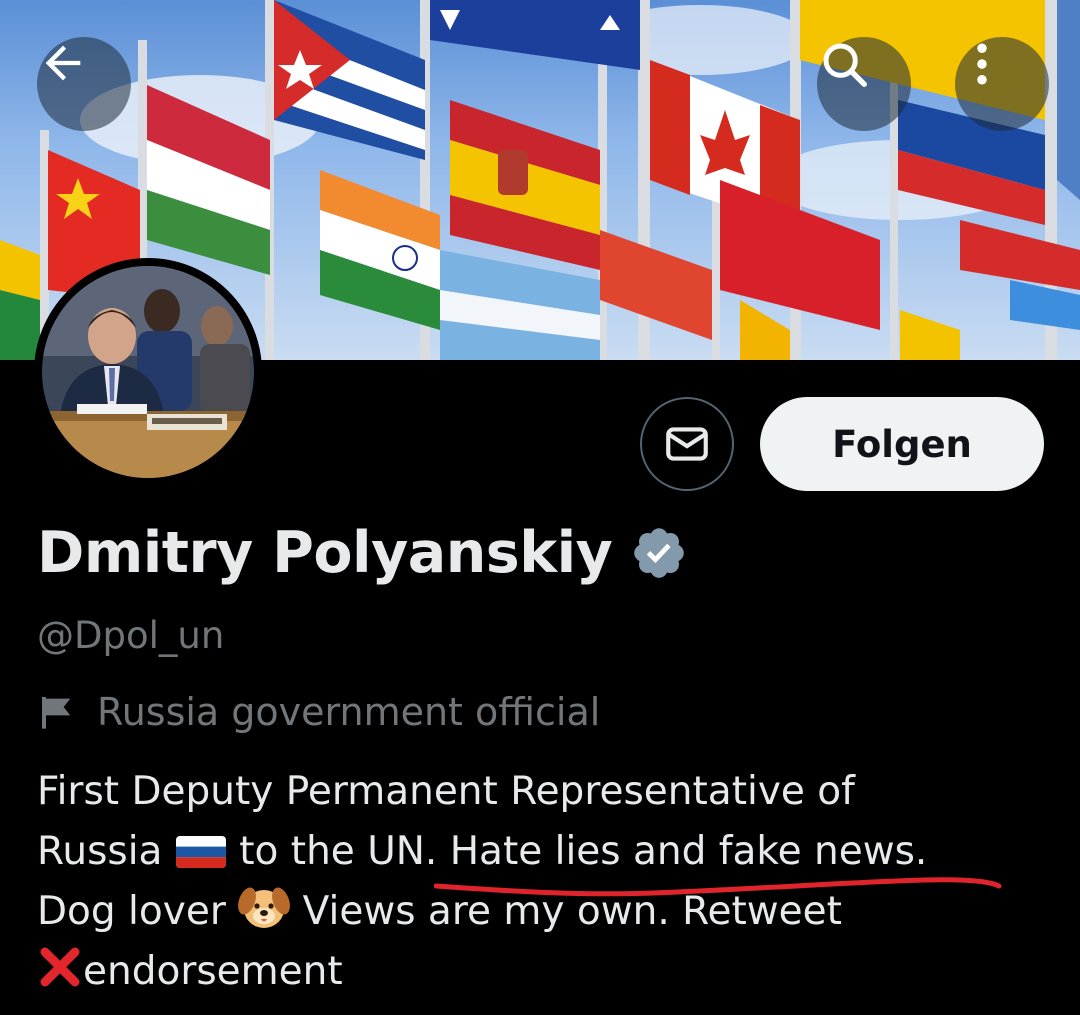 Image resolution: width=1080 pixels, height=1015 pixels. Describe the element at coordinates (60, 967) in the screenshot. I see `cross-mark-emoji-icon` at that location.